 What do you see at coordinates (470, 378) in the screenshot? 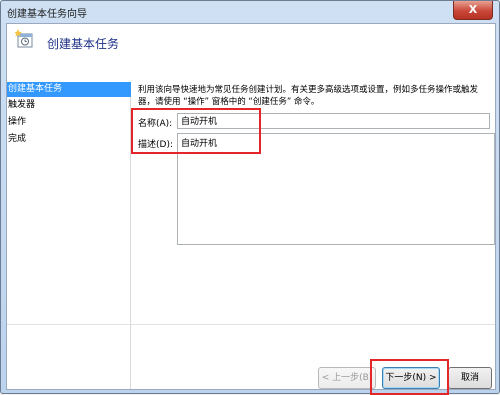
I see `cancel-button: 取消` at bounding box center [470, 378].